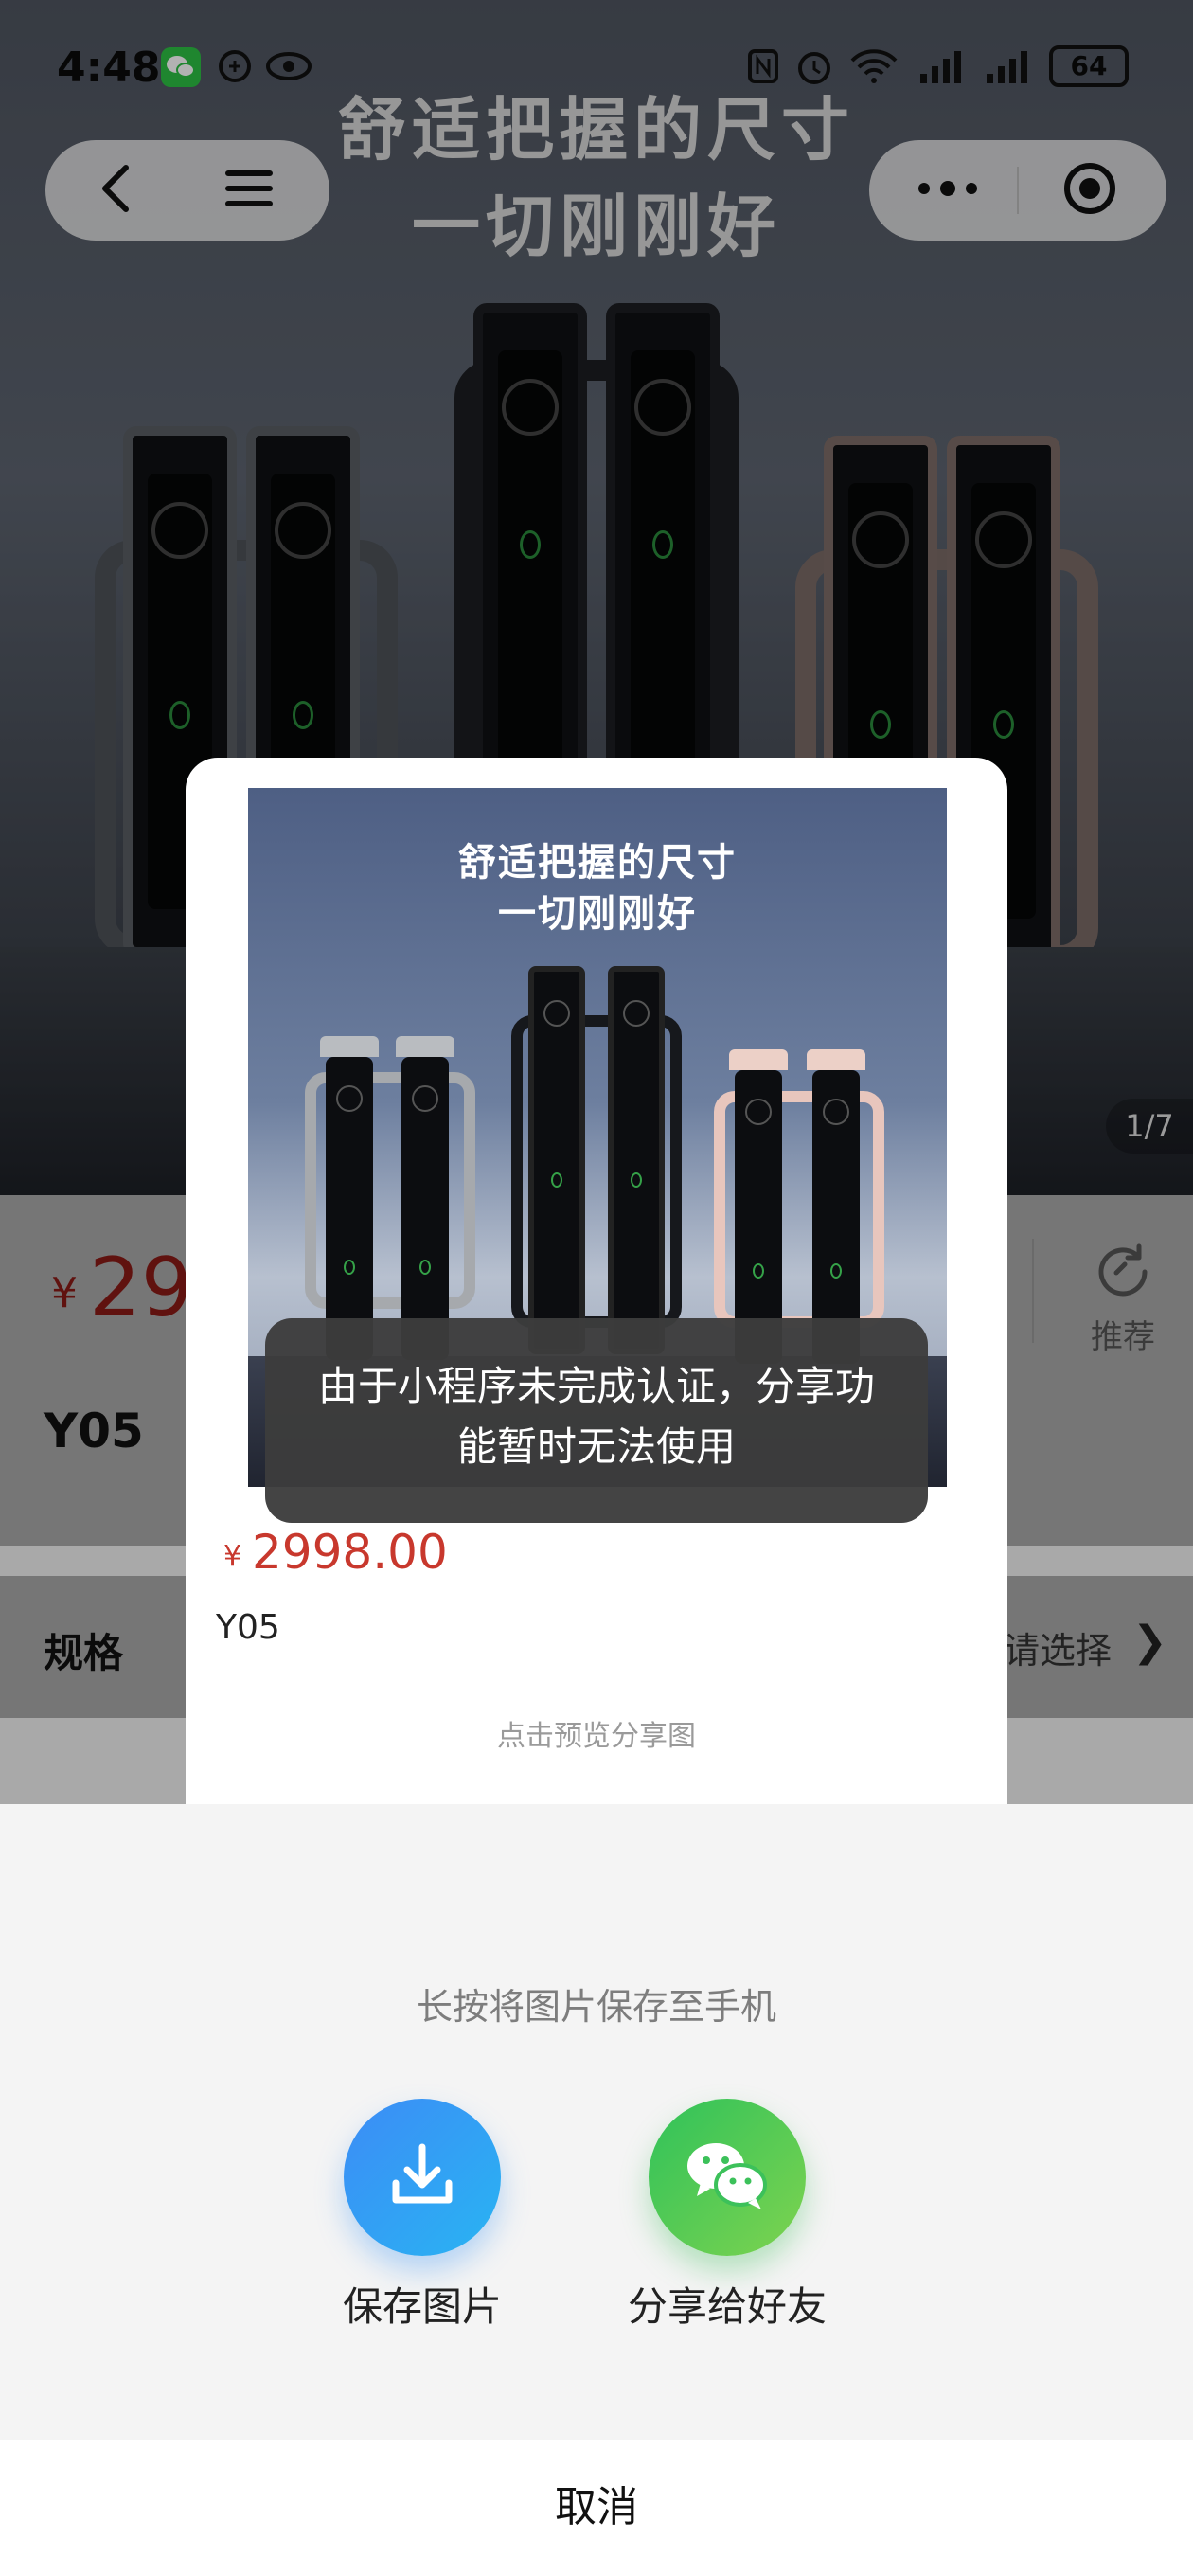 This screenshot has height=2576, width=1193. I want to click on save-hint-text: 长按将图片保存至手机, so click(596, 2007).